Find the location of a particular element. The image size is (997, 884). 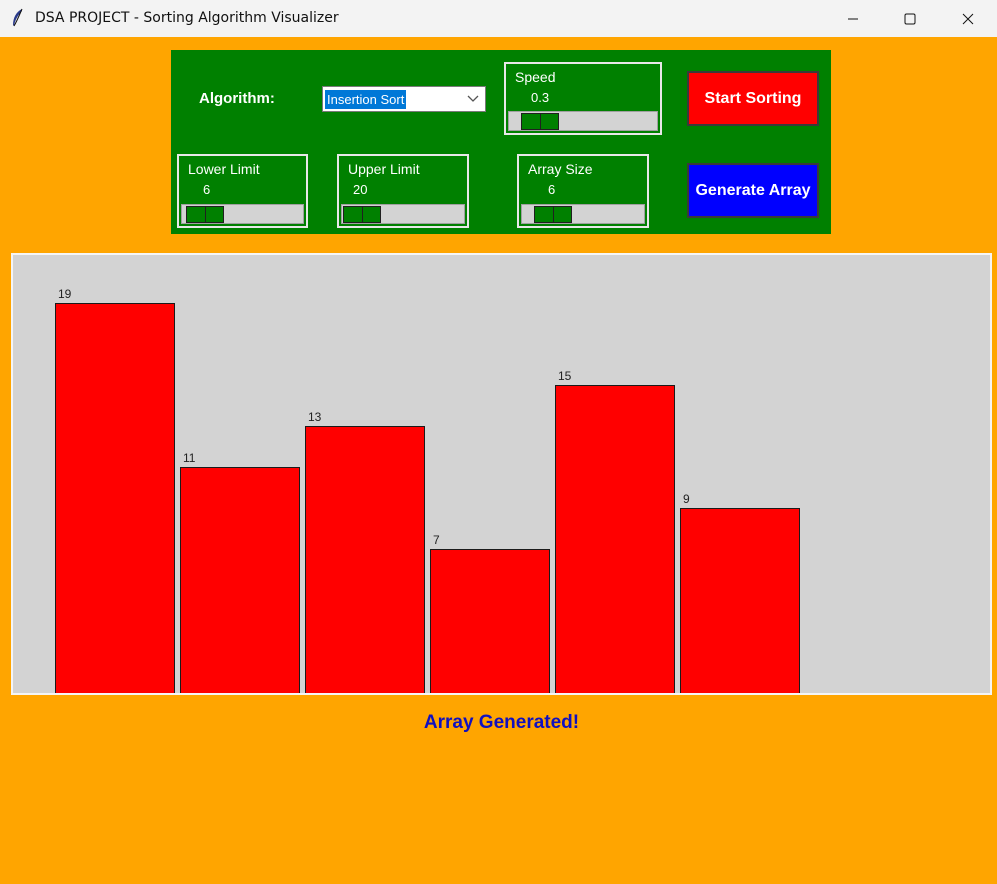

start-sorting-button: Start Sorting is located at coordinates (753, 98).